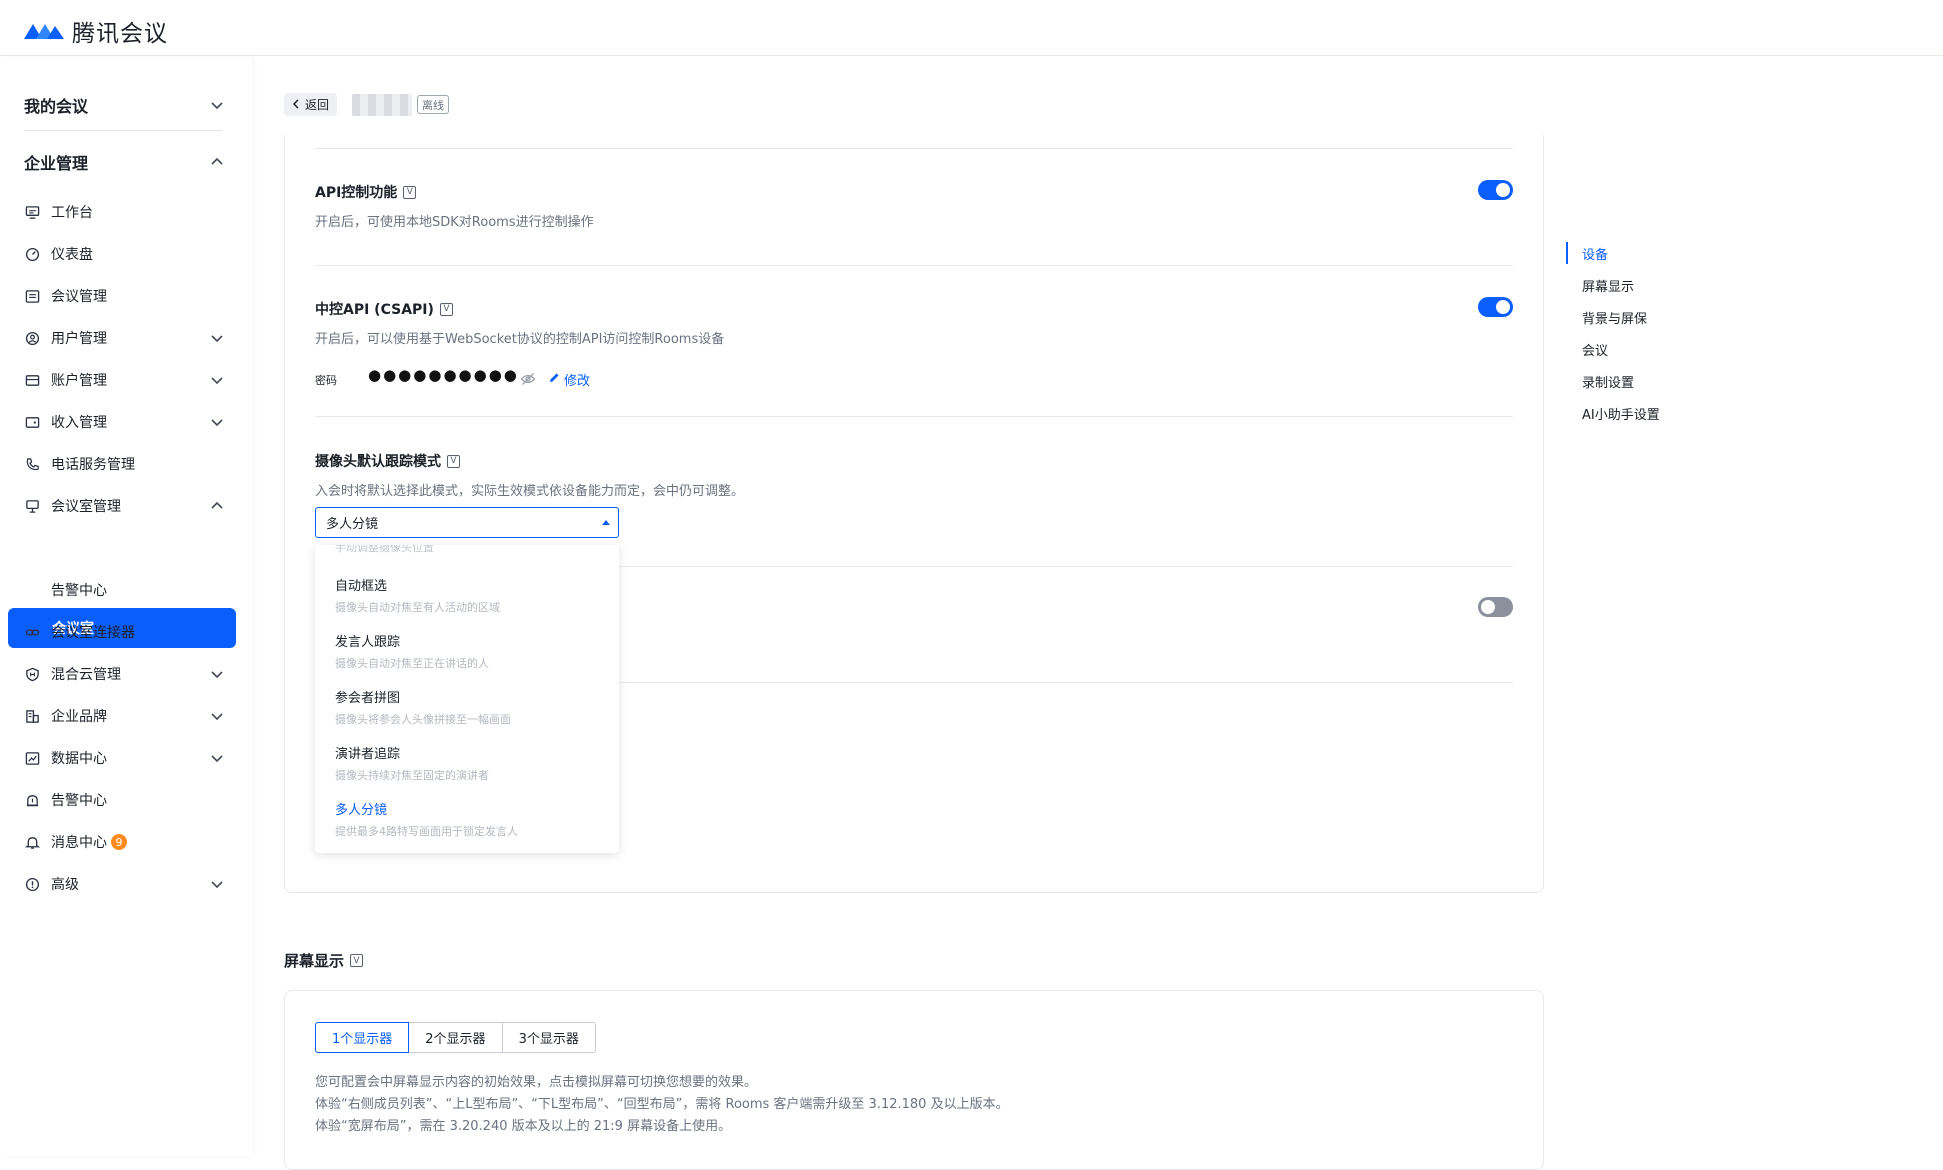  I want to click on sidebar-item-alert-center: 告警中心, so click(124, 800).